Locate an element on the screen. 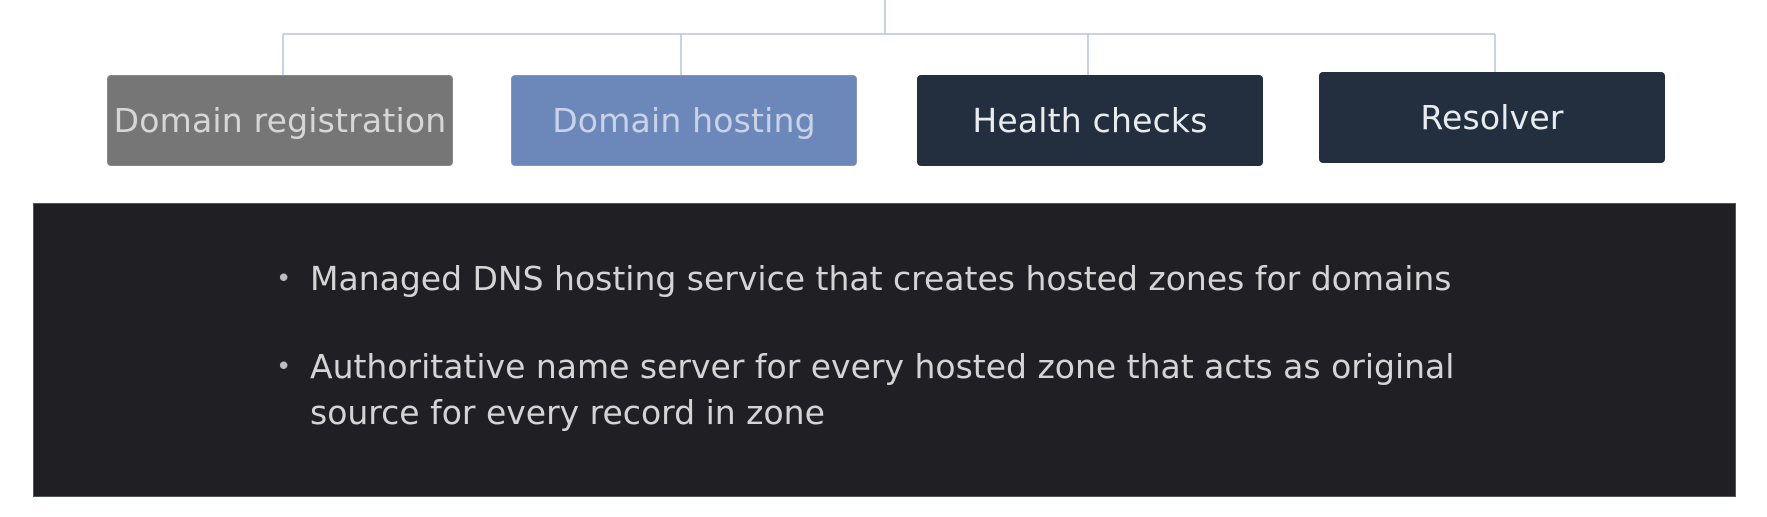 This screenshot has width=1767, height=517. health-checks-box: Health checks is located at coordinates (1090, 120).